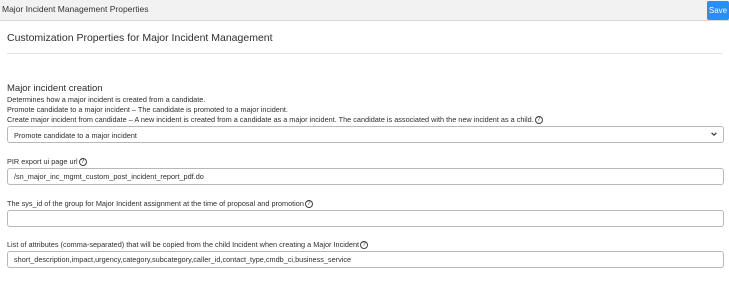  What do you see at coordinates (55, 88) in the screenshot?
I see `major-incident-creation-title: Major incident creation` at bounding box center [55, 88].